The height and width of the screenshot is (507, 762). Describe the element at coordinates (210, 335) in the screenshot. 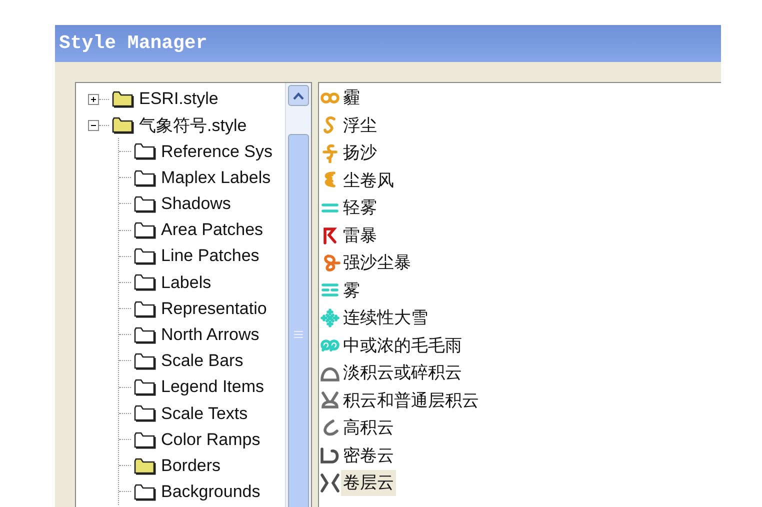

I see `tree-item: North Arrows` at that location.